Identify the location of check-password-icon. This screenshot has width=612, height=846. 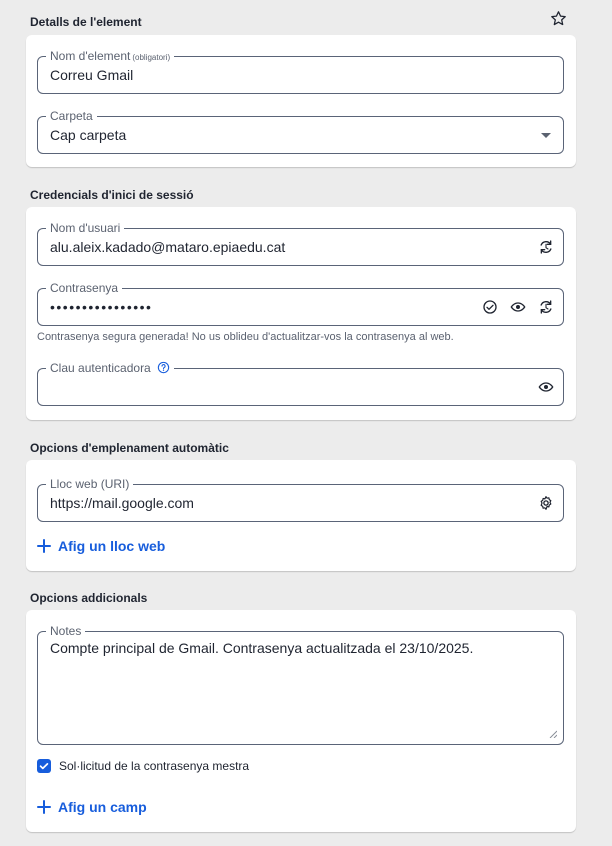
(490, 307).